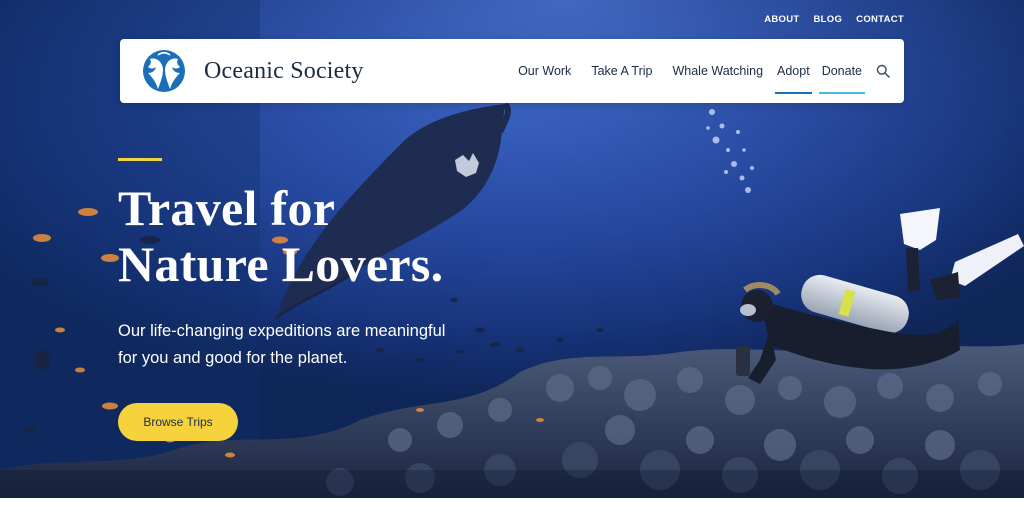  I want to click on home-logo-link: Oceanic Society, so click(250, 71).